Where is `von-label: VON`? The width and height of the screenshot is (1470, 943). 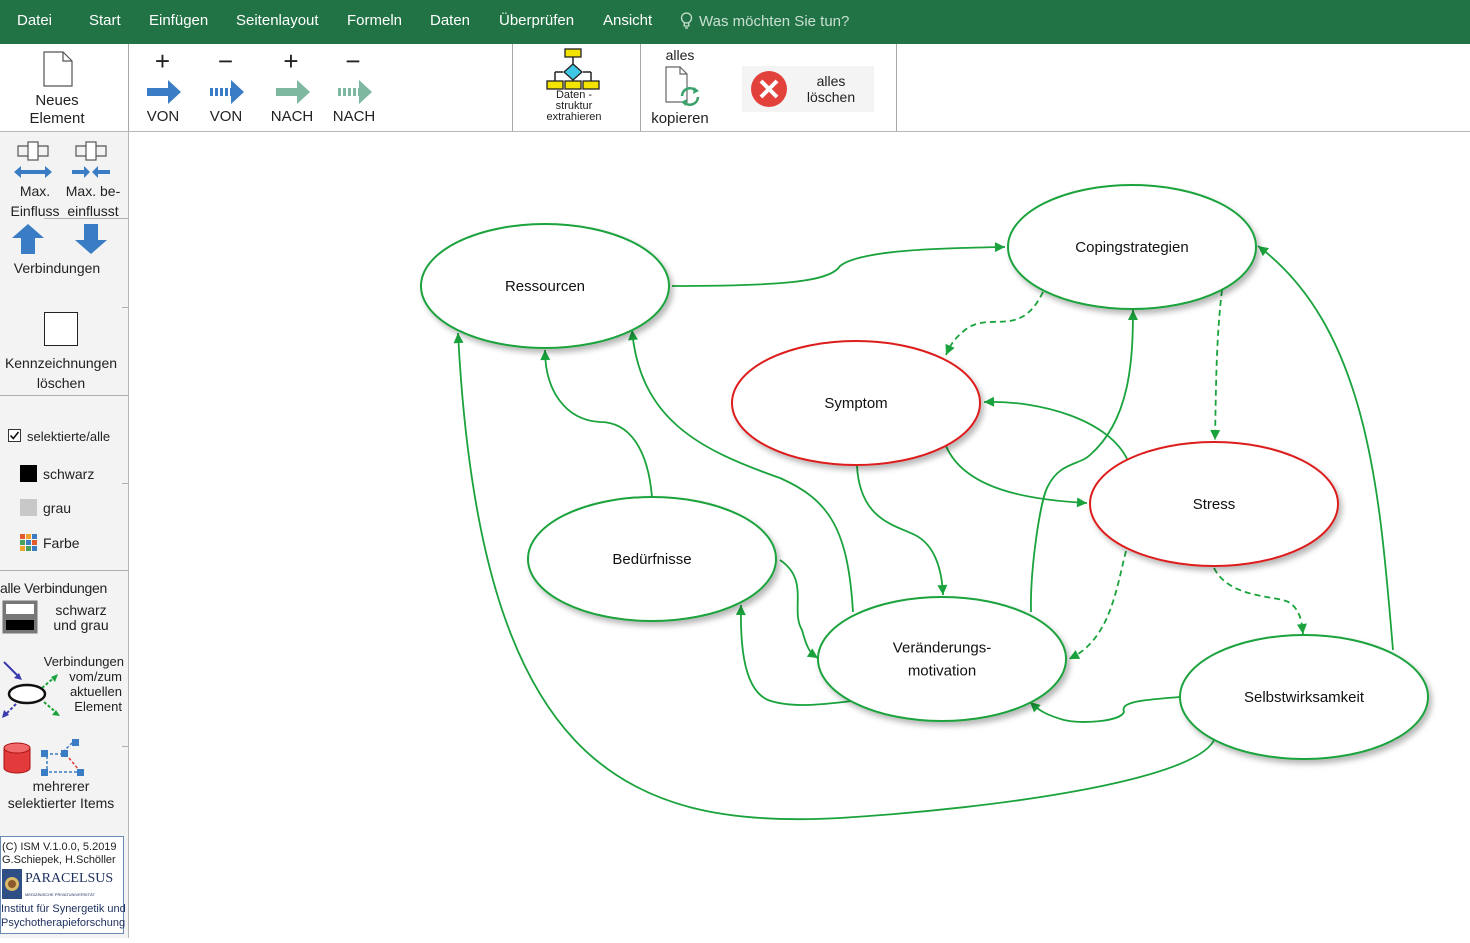 von-label: VON is located at coordinates (163, 116).